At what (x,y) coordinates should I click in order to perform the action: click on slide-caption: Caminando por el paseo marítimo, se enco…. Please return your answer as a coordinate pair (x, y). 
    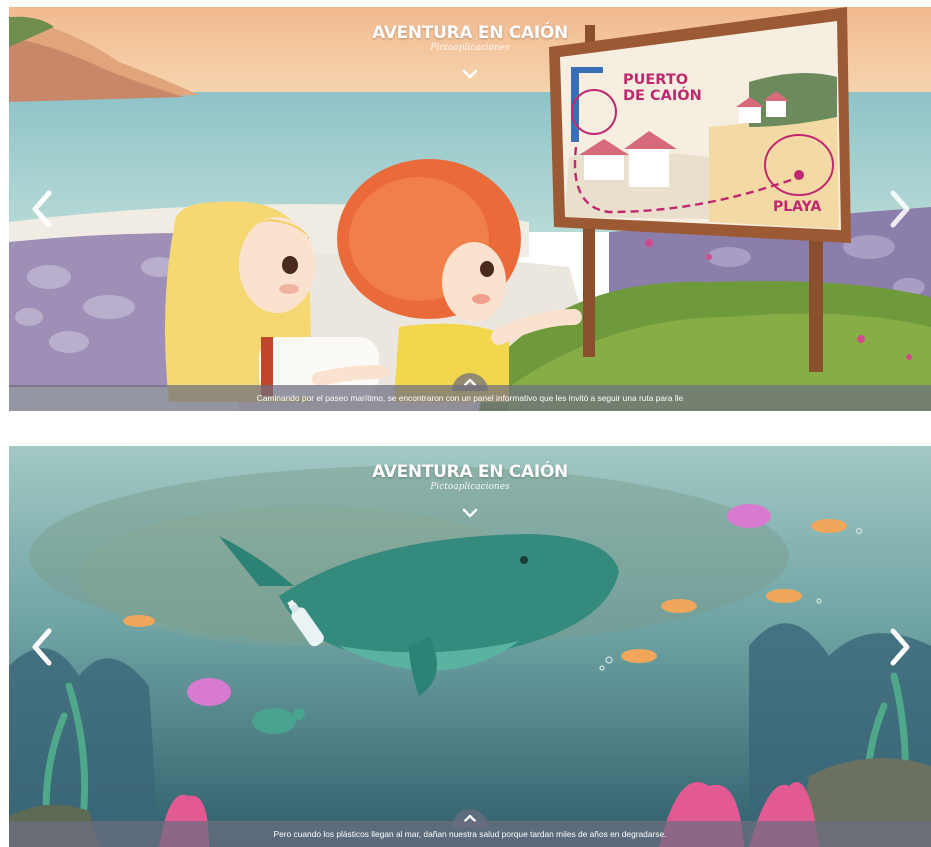
    Looking at the image, I should click on (470, 398).